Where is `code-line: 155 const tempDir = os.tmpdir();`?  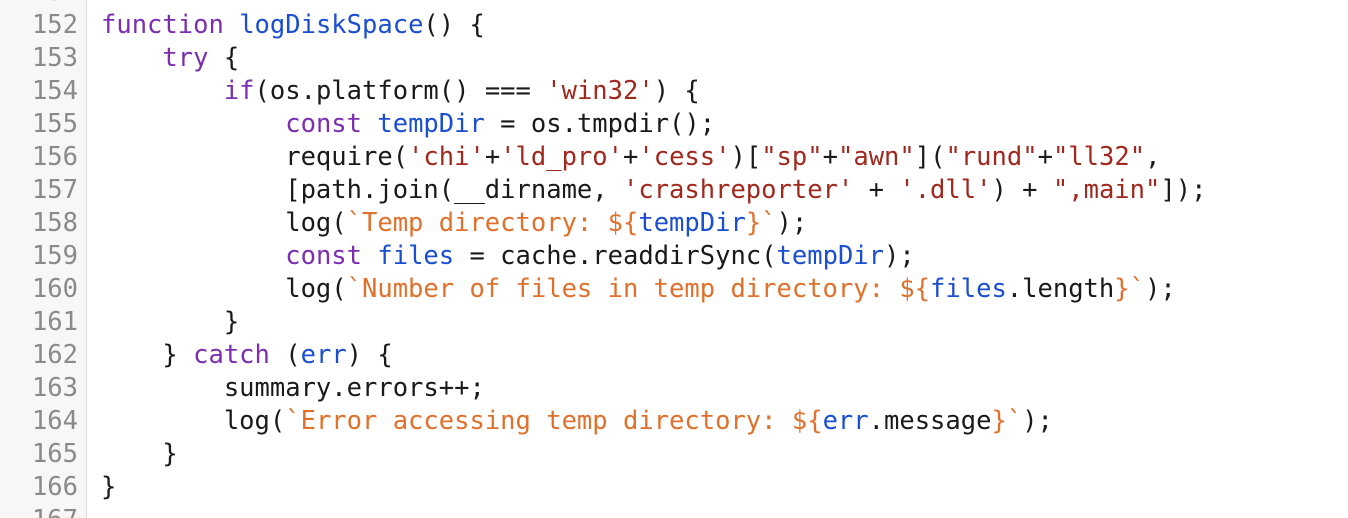
code-line: 155 const tempDir = os.tmpdir(); is located at coordinates (674, 124).